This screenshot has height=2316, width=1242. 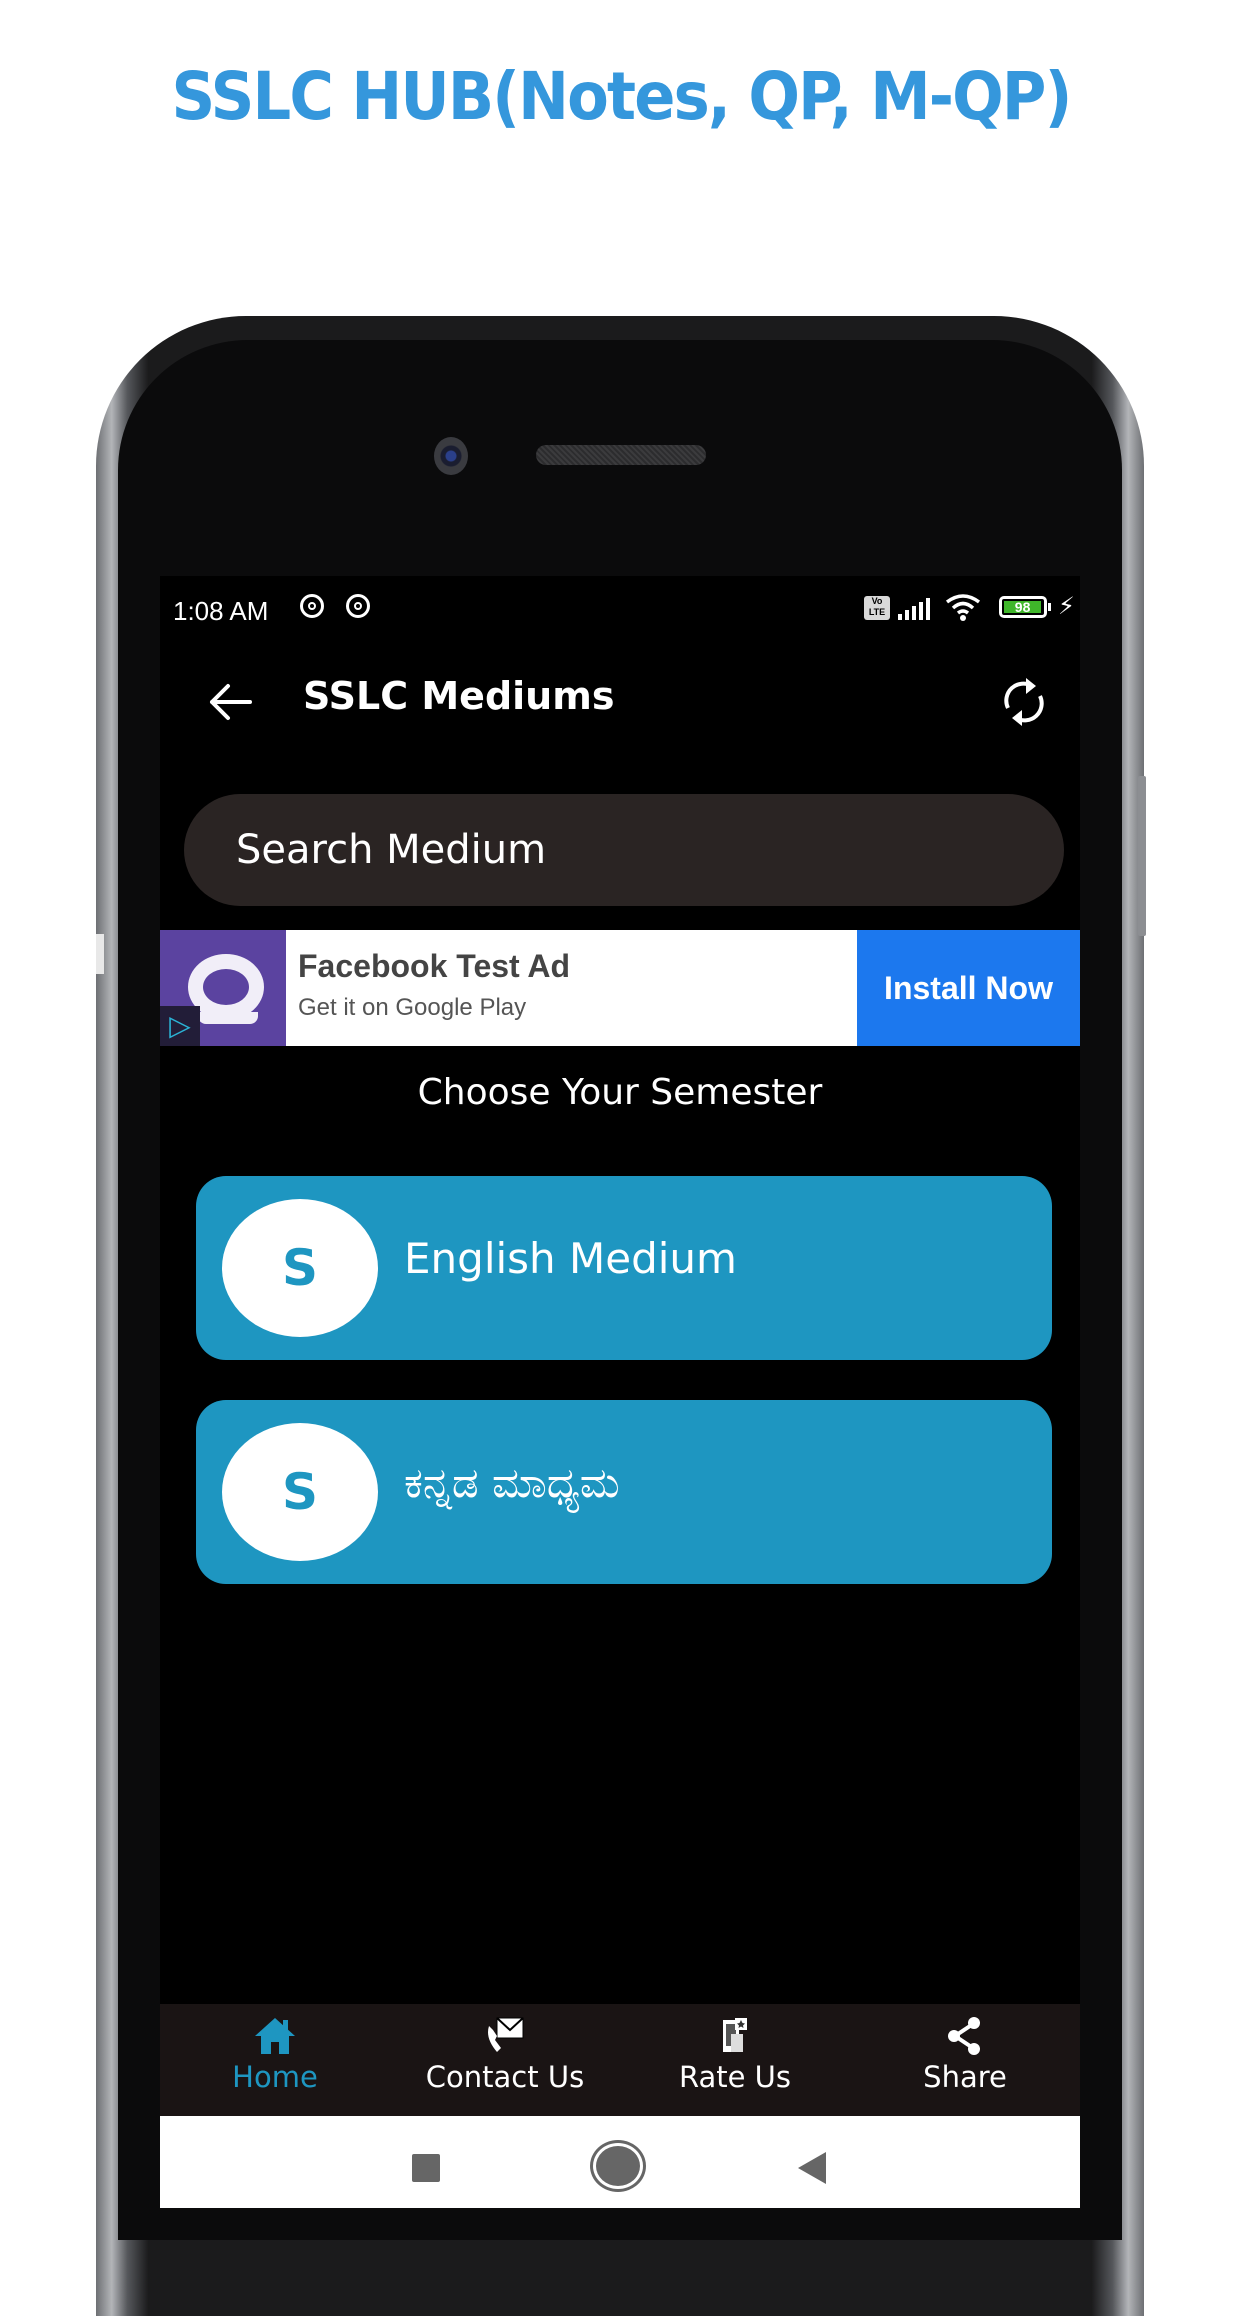 I want to click on status-bar: 1:08 AM Vo LTE 98 ⚡, so click(x=620, y=609).